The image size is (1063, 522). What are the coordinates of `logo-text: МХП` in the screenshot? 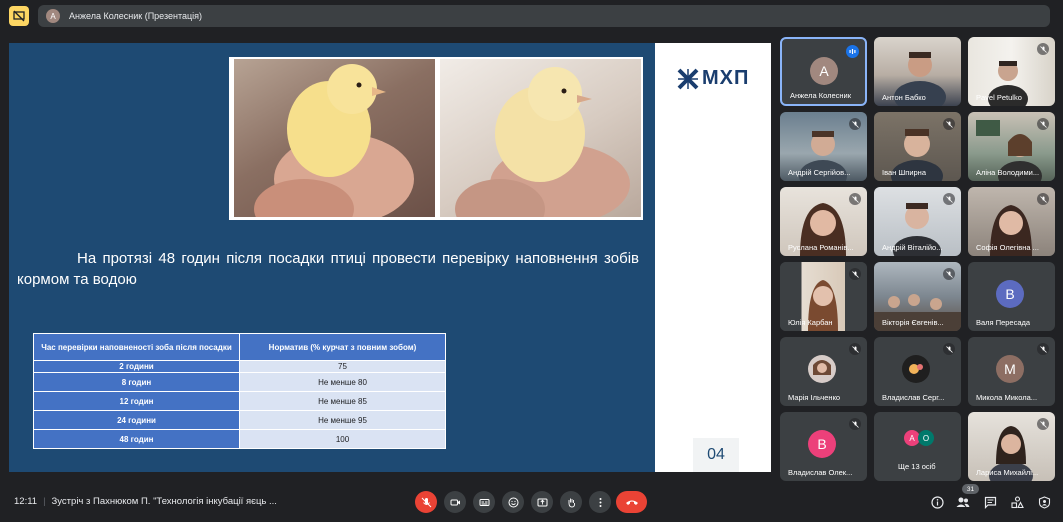 It's located at (726, 78).